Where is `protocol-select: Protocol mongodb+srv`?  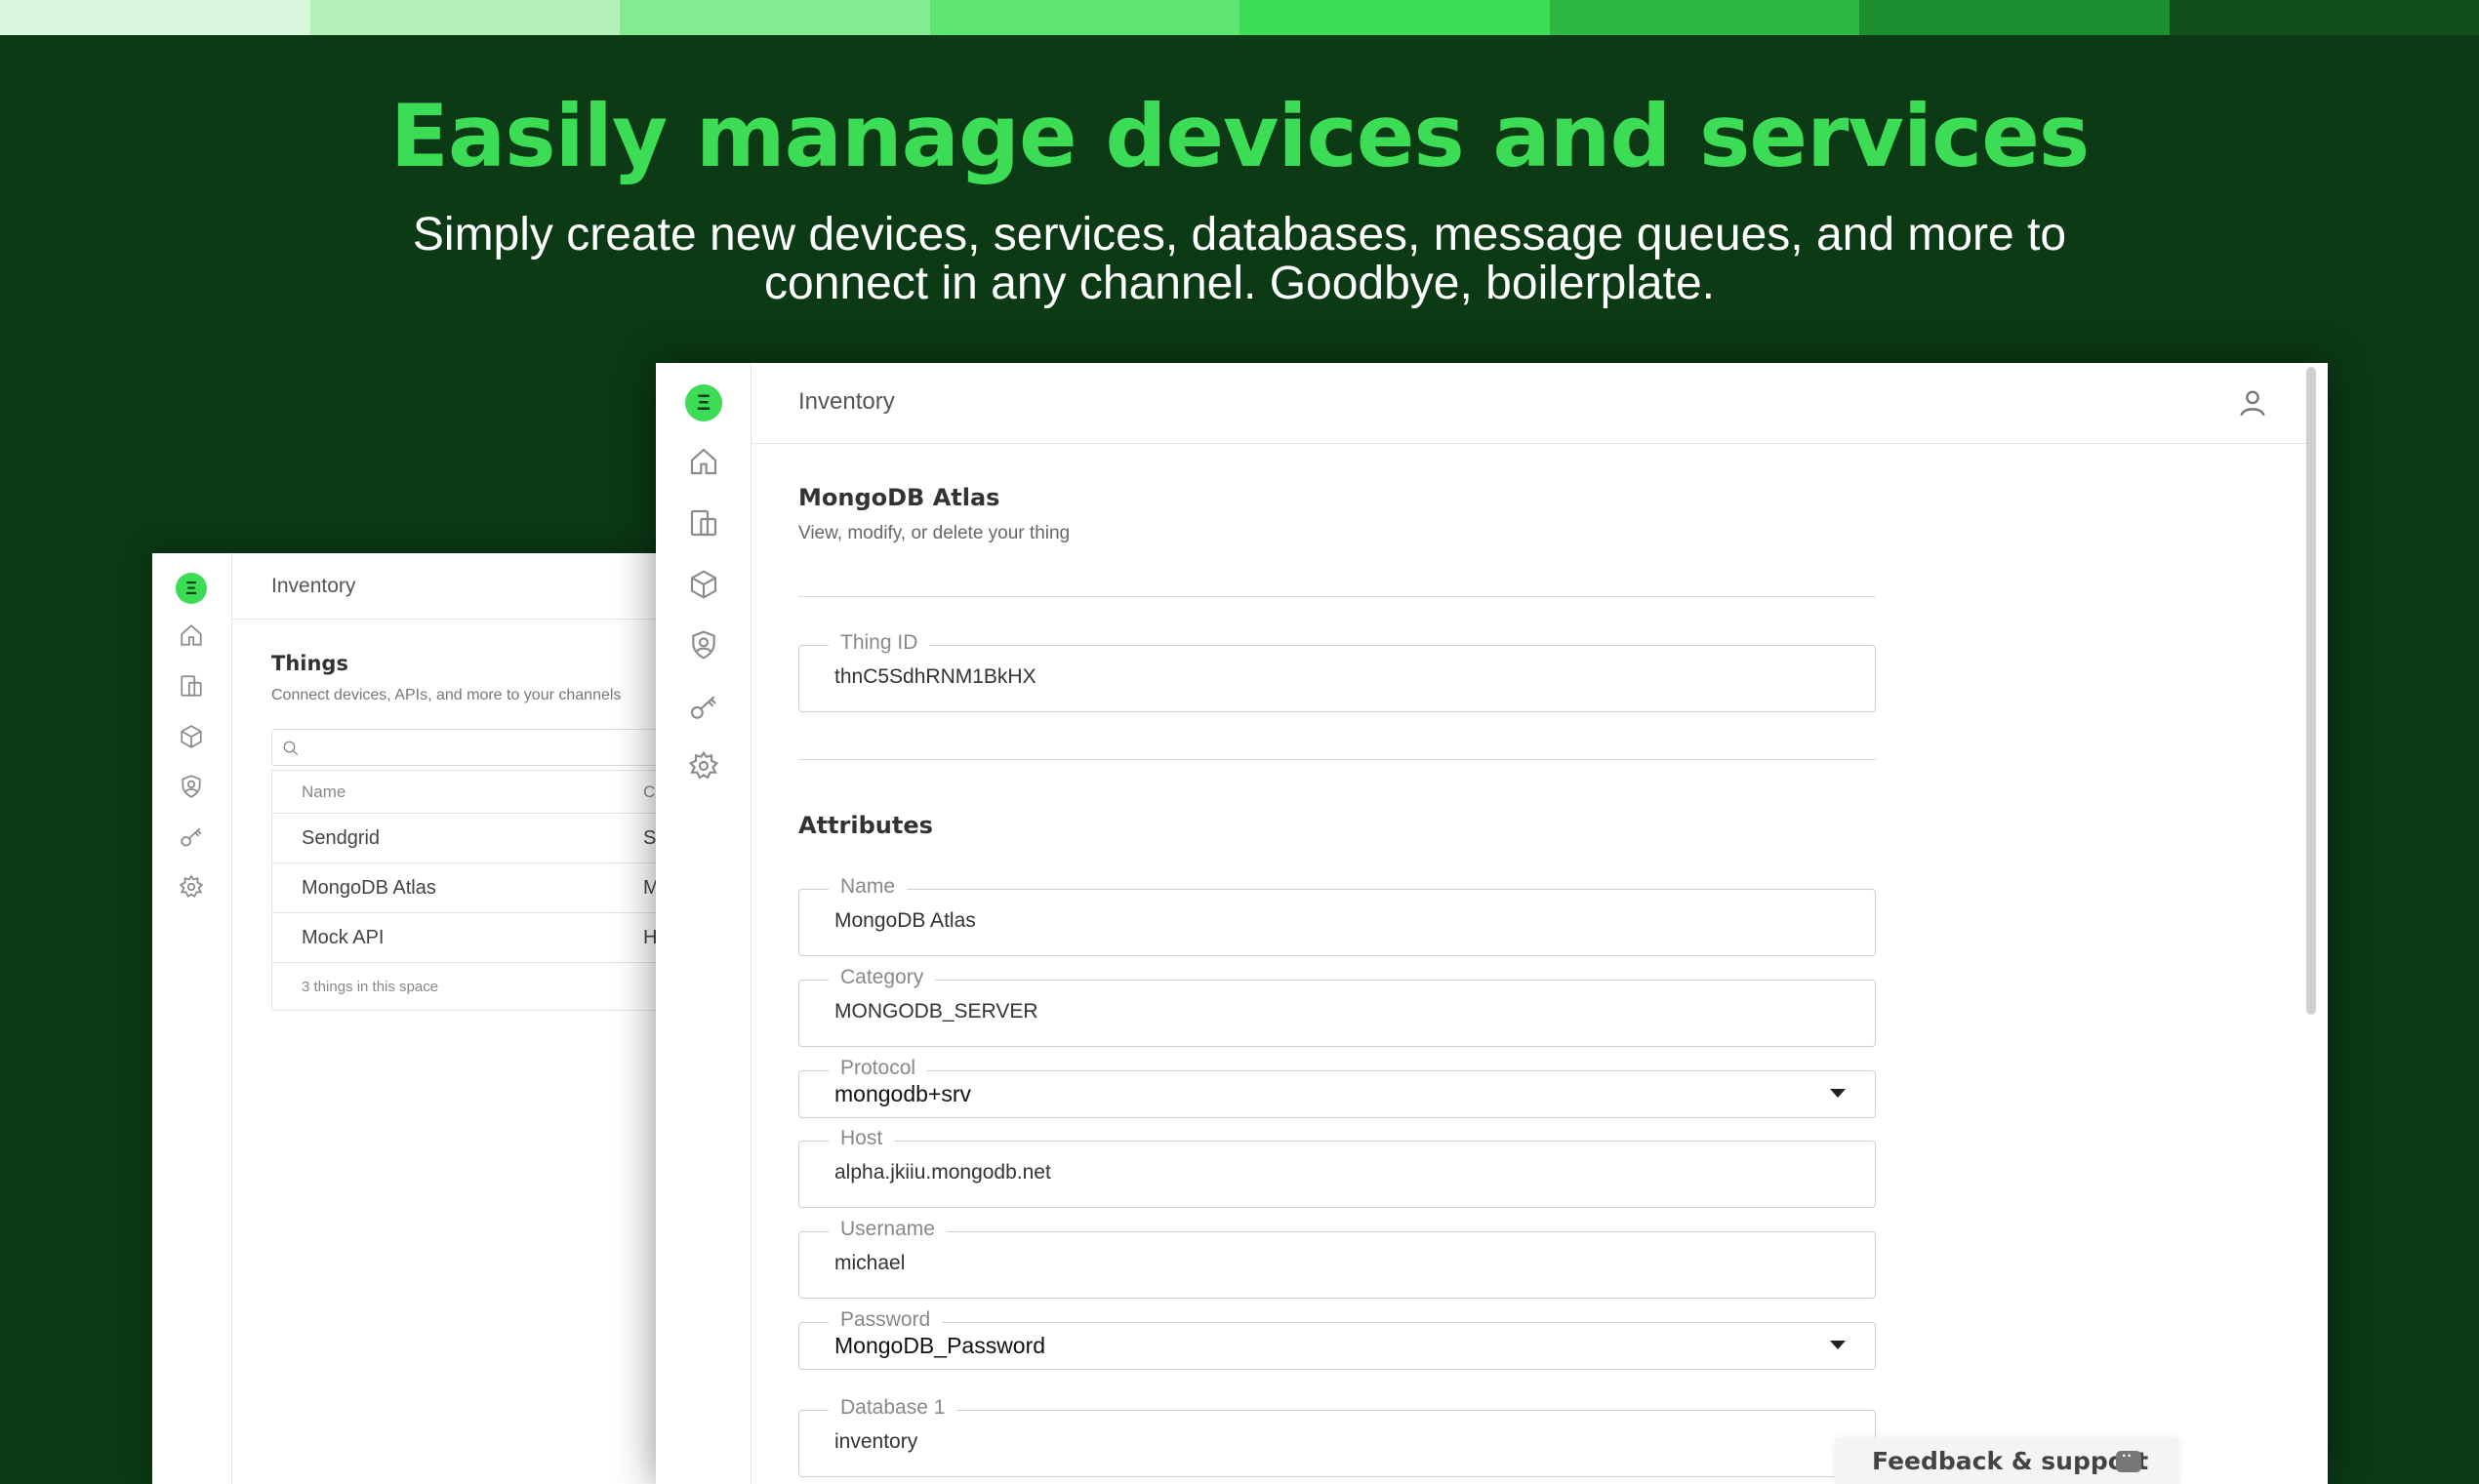
protocol-select: Protocol mongodb+srv is located at coordinates (1337, 1087).